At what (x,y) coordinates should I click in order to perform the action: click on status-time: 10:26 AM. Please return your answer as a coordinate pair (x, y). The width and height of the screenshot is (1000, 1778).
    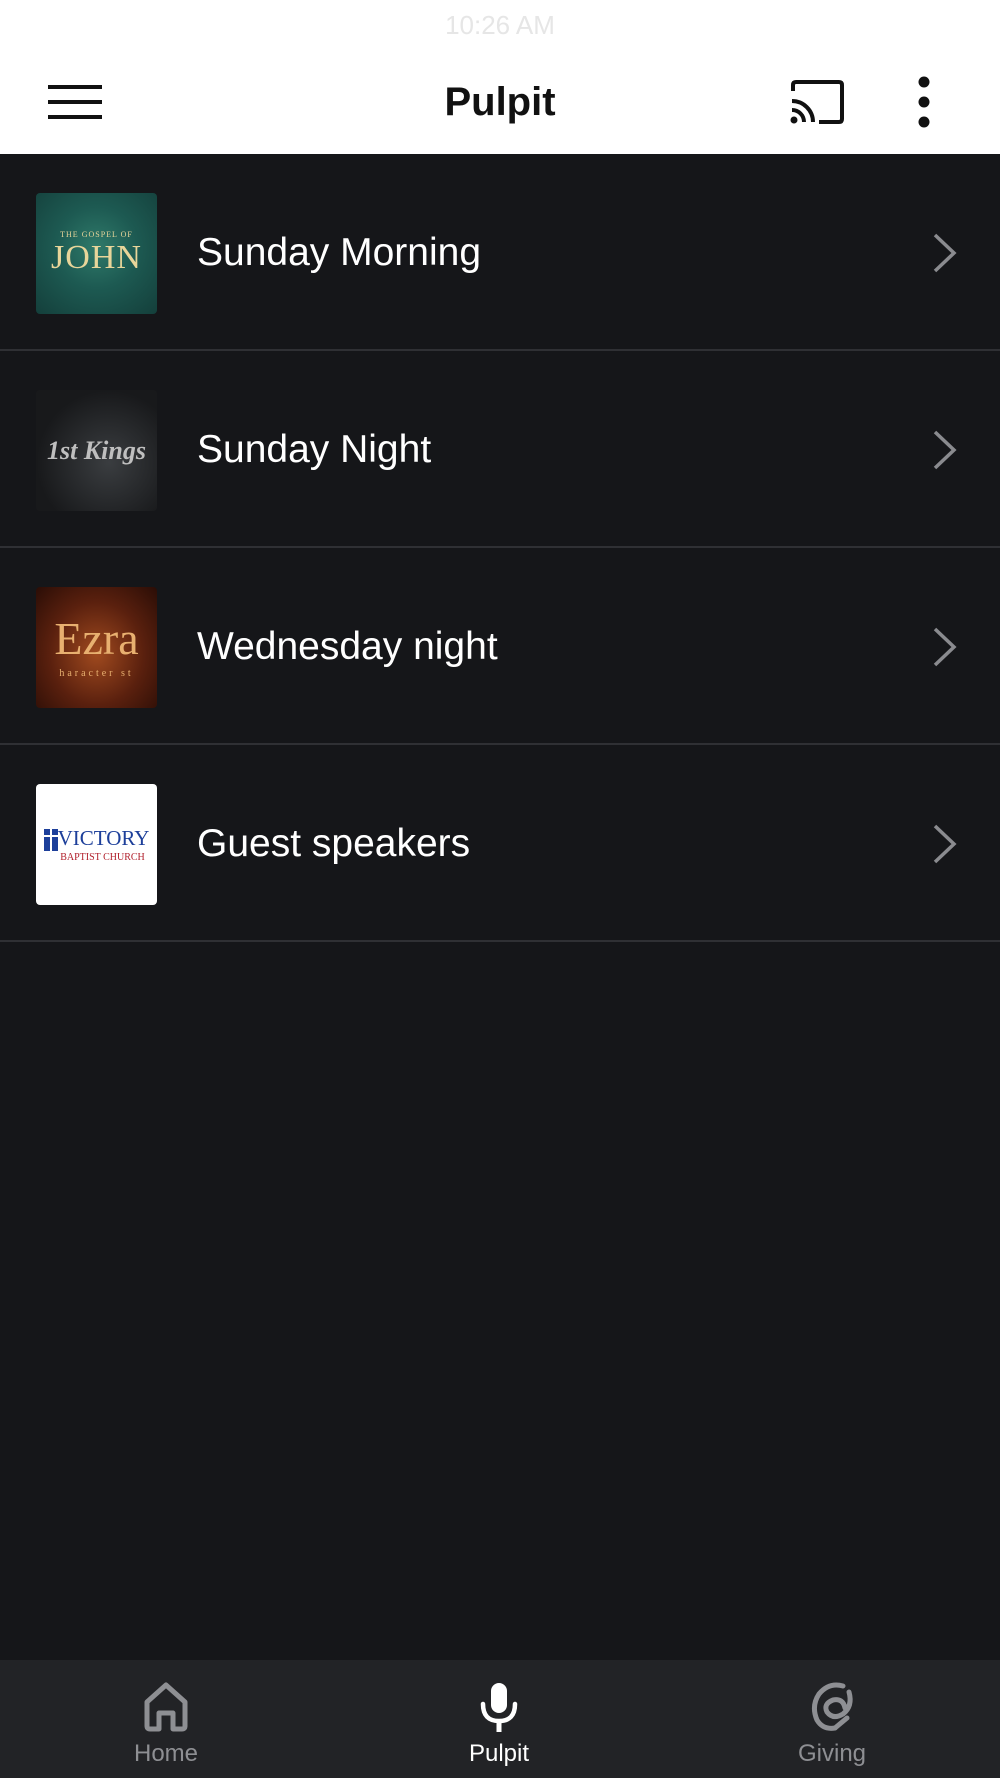
    Looking at the image, I should click on (500, 25).